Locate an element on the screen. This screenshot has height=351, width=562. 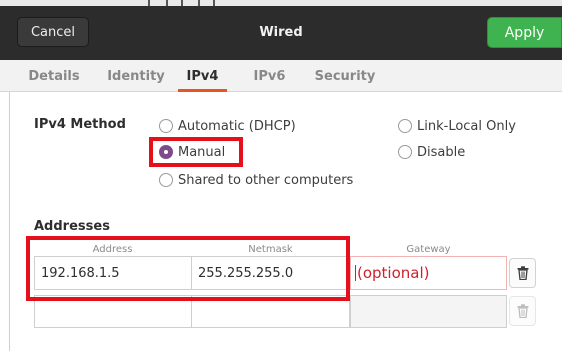
text-cursor is located at coordinates (355, 273).